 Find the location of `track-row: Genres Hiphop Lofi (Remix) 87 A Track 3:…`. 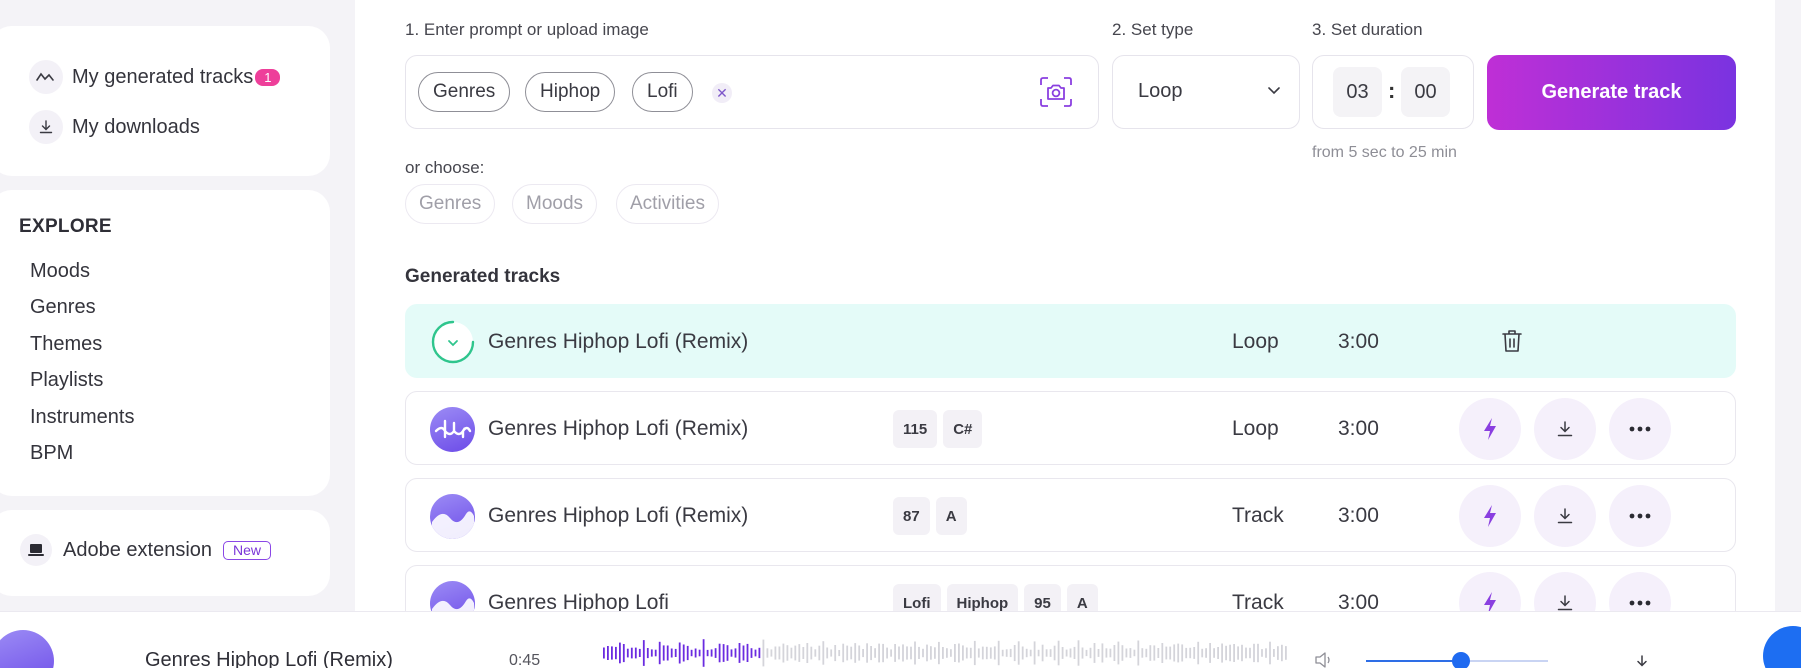

track-row: Genres Hiphop Lofi (Remix) 87 A Track 3:… is located at coordinates (1070, 515).